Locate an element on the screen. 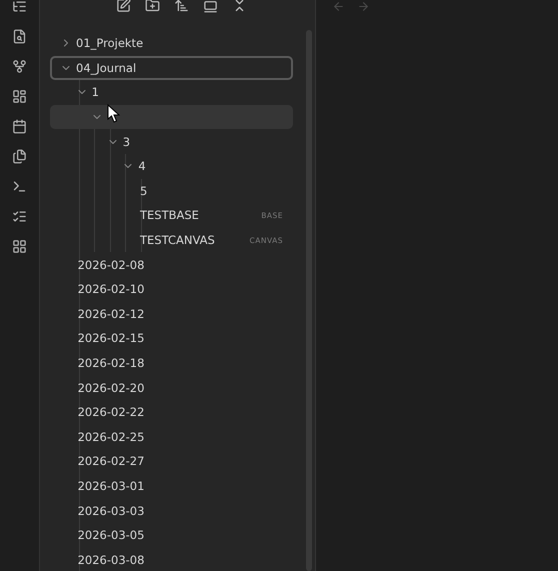  search-icon is located at coordinates (19, 36).